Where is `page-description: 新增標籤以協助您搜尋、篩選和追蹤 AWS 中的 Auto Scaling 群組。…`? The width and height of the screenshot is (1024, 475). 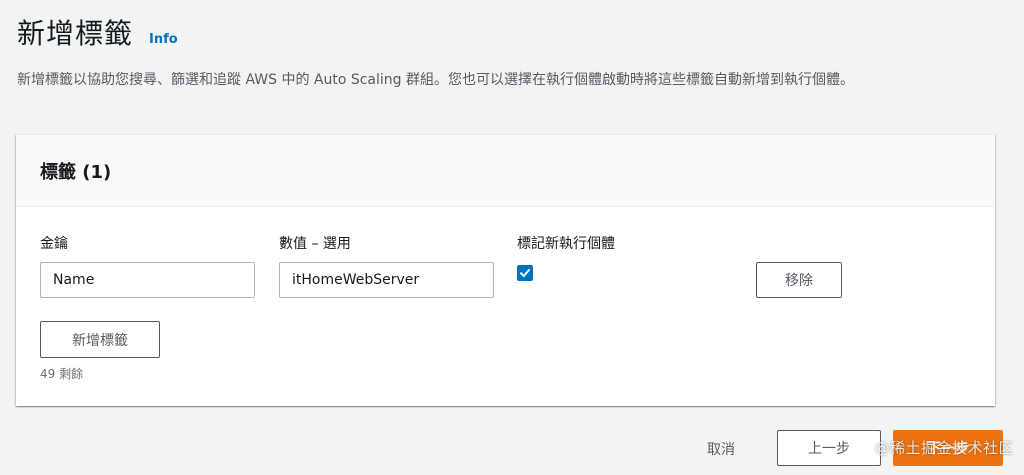
page-description: 新增標籤以協助您搜尋、篩選和追蹤 AWS 中的 Auto Scaling 群組。… is located at coordinates (435, 80).